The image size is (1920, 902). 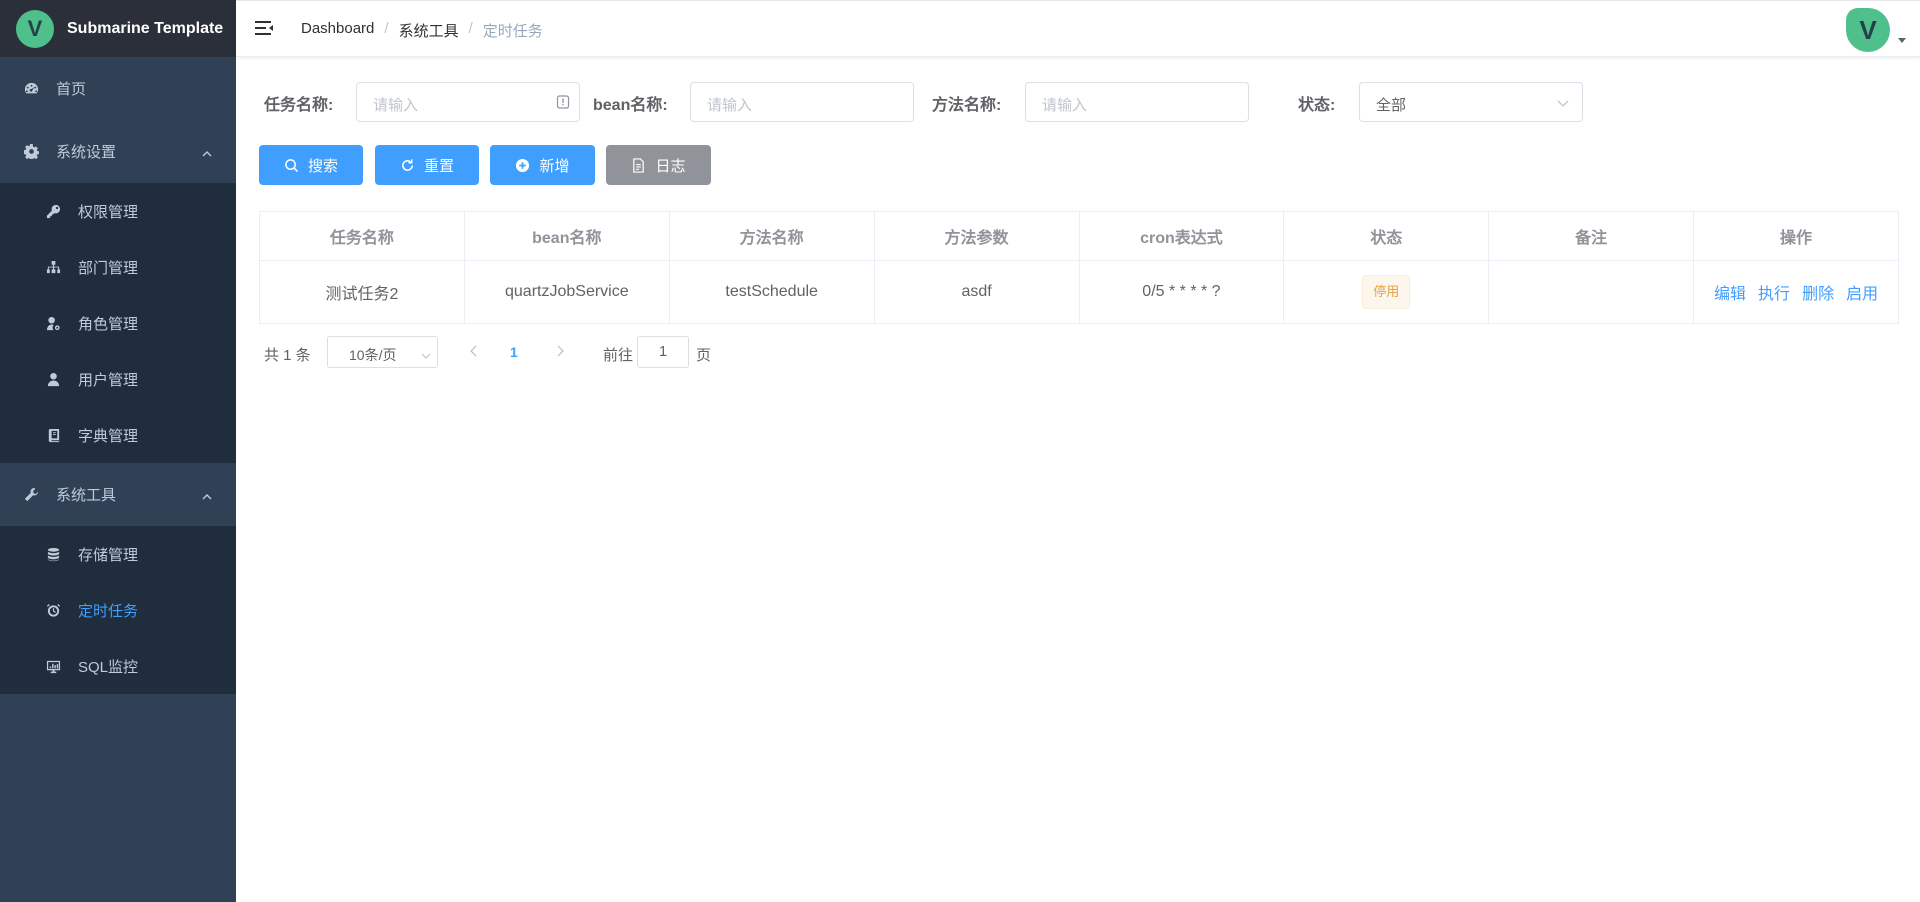 What do you see at coordinates (108, 324) in the screenshot?
I see `sidebar-item-label: 角色管理` at bounding box center [108, 324].